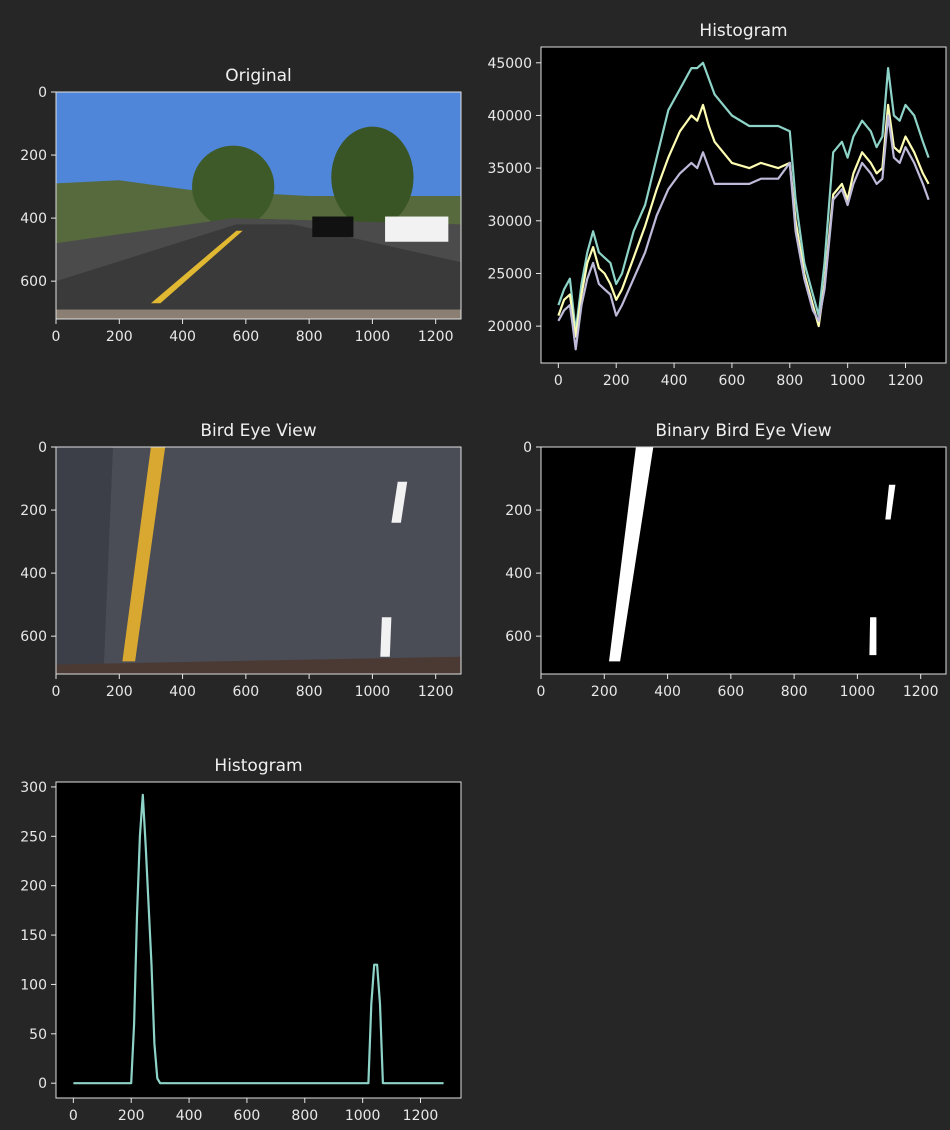 This screenshot has width=950, height=1130. I want to click on hood, so click(258, 314).